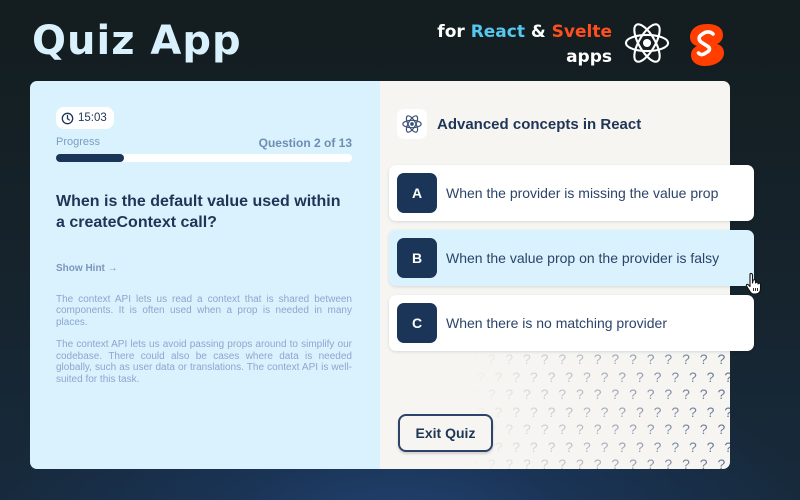 The height and width of the screenshot is (500, 800). What do you see at coordinates (137, 41) in the screenshot?
I see `app-title: Quiz App` at bounding box center [137, 41].